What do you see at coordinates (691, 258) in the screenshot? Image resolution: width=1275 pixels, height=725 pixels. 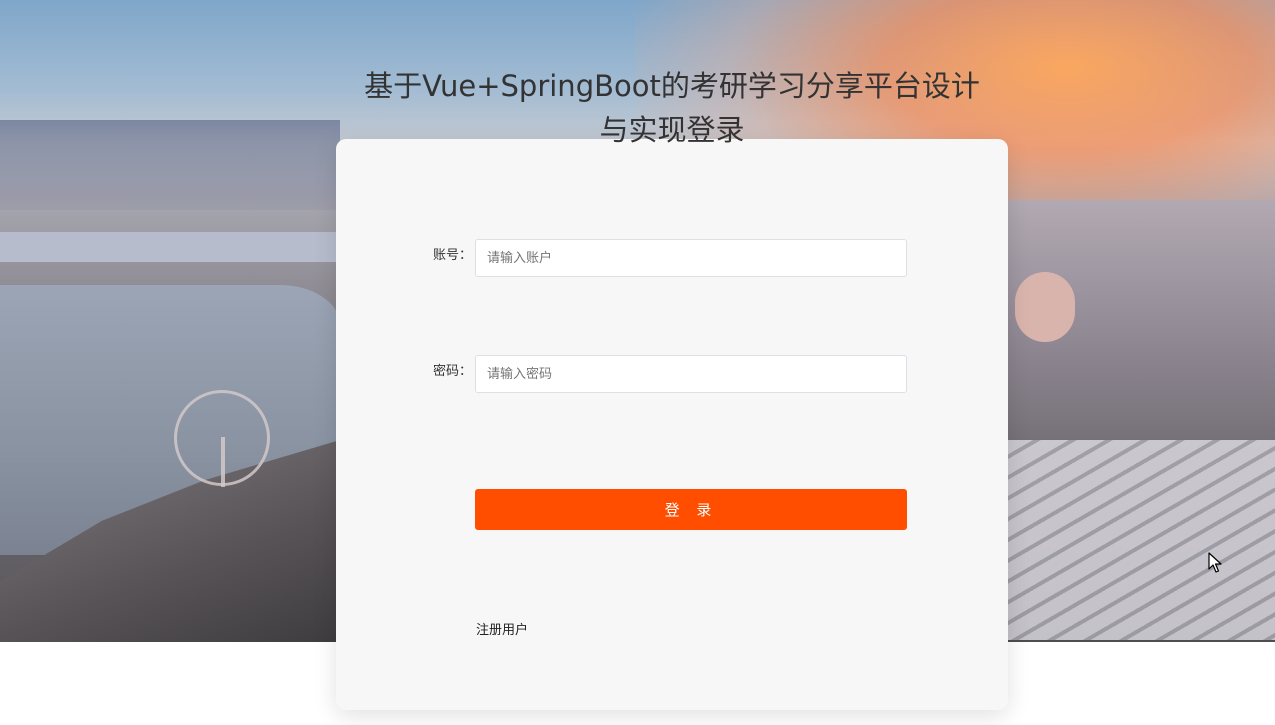 I see `account-input` at bounding box center [691, 258].